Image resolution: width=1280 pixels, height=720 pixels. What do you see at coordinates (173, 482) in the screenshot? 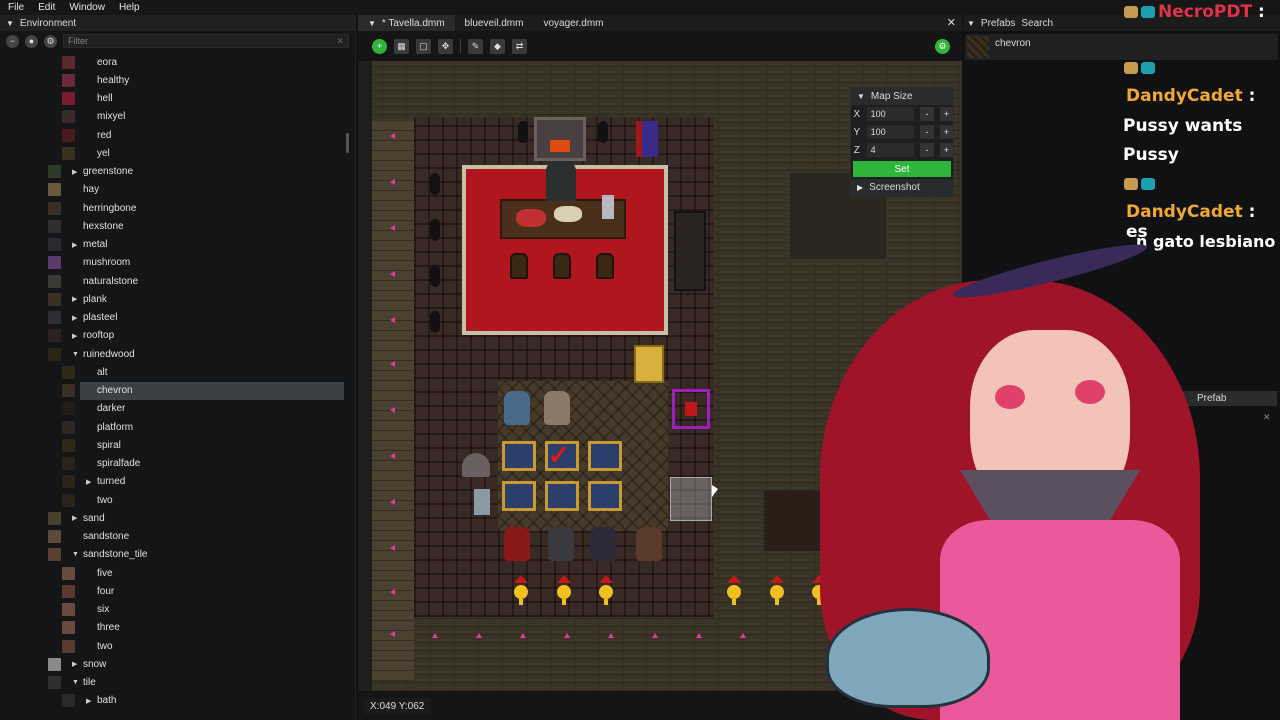
I see `tree-item: ▶ turned` at bounding box center [173, 482].